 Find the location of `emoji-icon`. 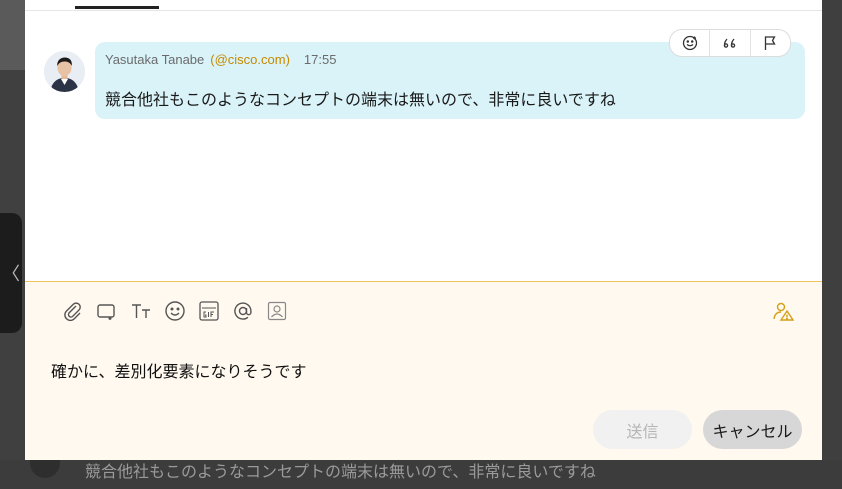

emoji-icon is located at coordinates (175, 311).